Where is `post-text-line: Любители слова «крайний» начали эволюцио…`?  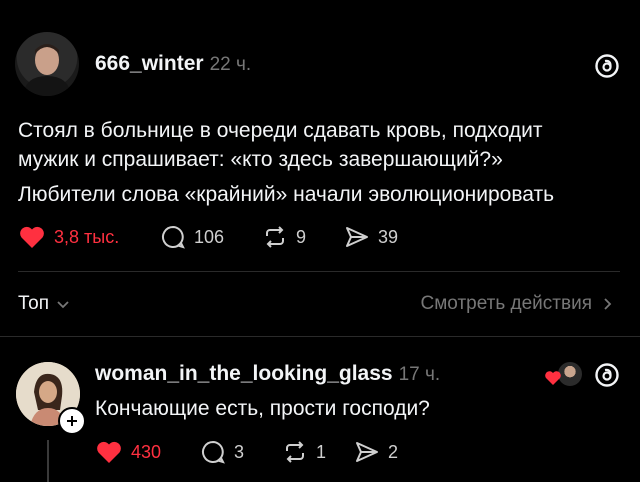
post-text-line: Любители слова «крайний» начали эволюцио… is located at coordinates (286, 194).